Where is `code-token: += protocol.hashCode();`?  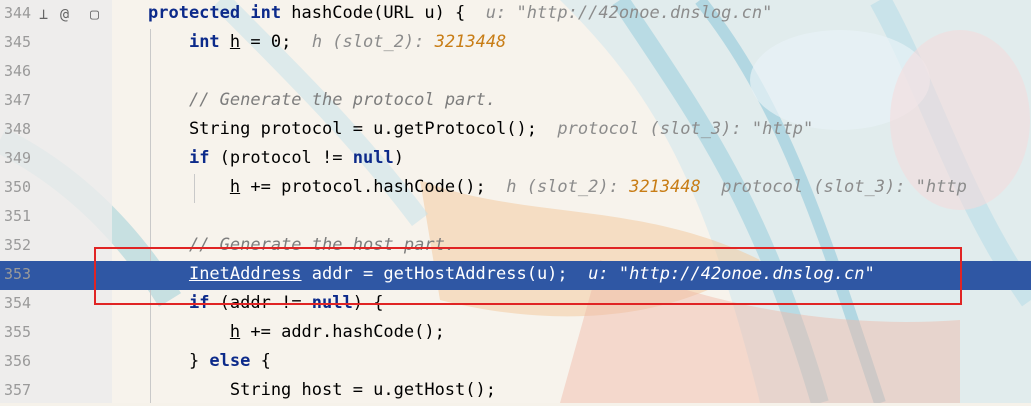 code-token: += protocol.hashCode(); is located at coordinates (363, 187).